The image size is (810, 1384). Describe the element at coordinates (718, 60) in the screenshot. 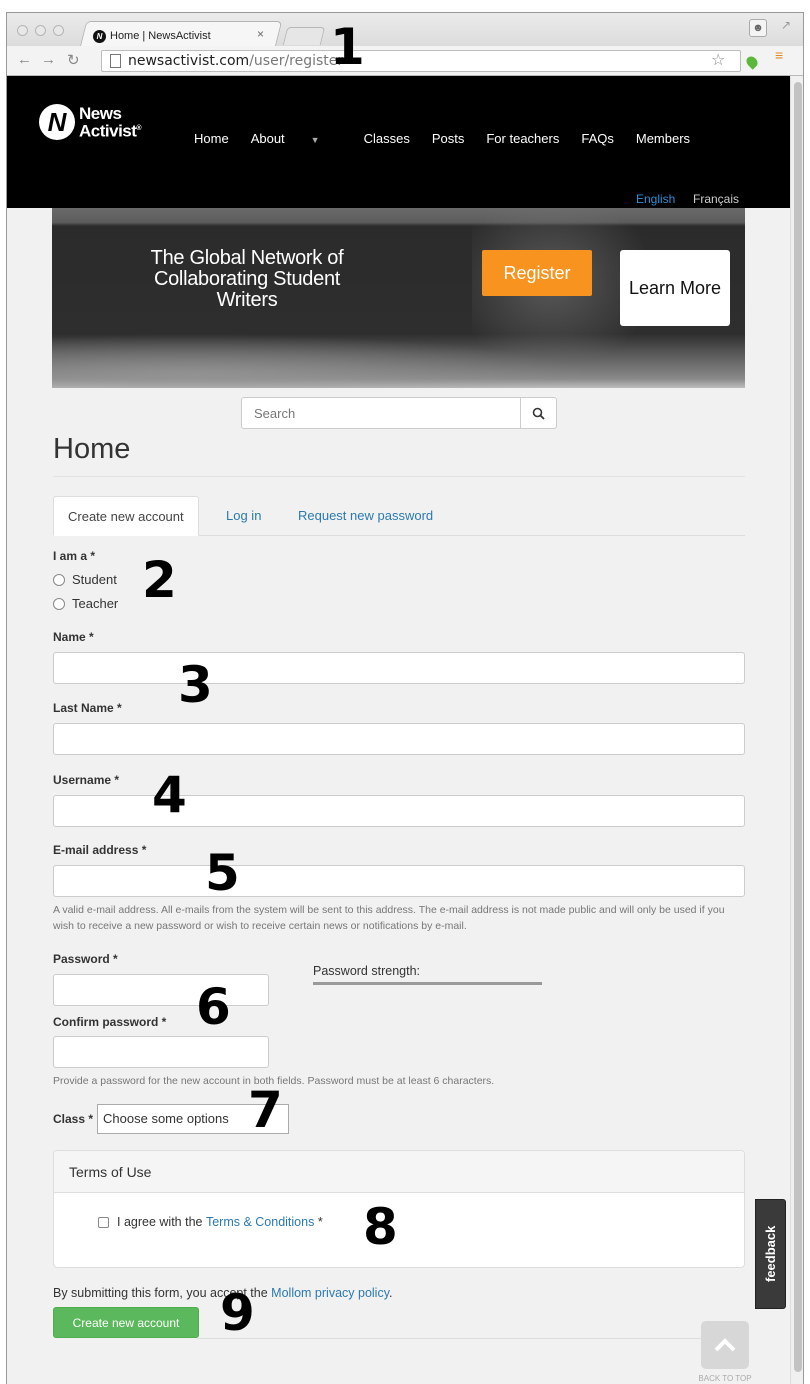

I see `bookmark-star-icon: ☆` at that location.